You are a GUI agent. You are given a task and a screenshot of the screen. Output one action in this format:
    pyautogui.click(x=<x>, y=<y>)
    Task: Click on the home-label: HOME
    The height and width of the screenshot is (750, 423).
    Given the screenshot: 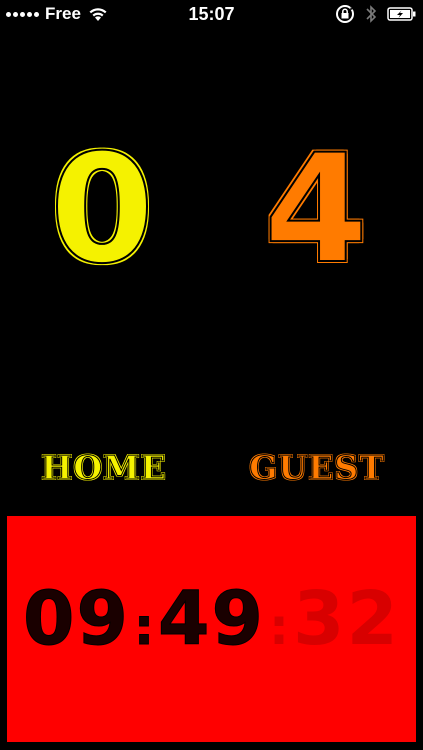 What is the action you would take?
    pyautogui.click(x=104, y=468)
    